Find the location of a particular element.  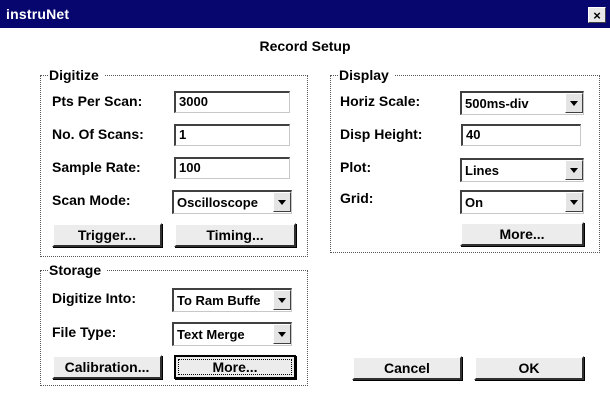

pts-per-scan-input: 3000 is located at coordinates (232, 102).